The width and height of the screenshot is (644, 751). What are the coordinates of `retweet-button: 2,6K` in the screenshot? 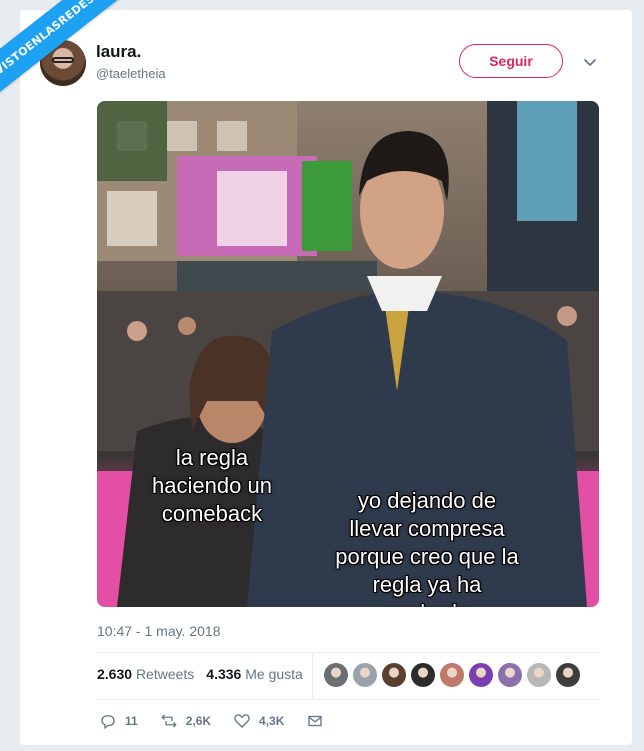 It's located at (185, 721).